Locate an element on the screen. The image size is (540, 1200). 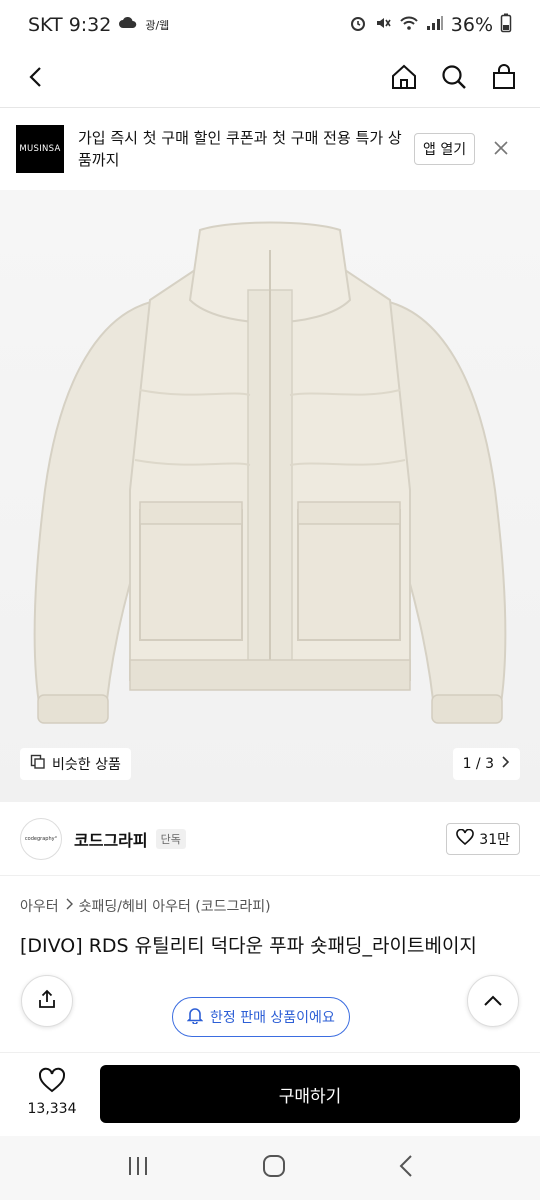
brand-like-button: 31만 is located at coordinates (483, 838).